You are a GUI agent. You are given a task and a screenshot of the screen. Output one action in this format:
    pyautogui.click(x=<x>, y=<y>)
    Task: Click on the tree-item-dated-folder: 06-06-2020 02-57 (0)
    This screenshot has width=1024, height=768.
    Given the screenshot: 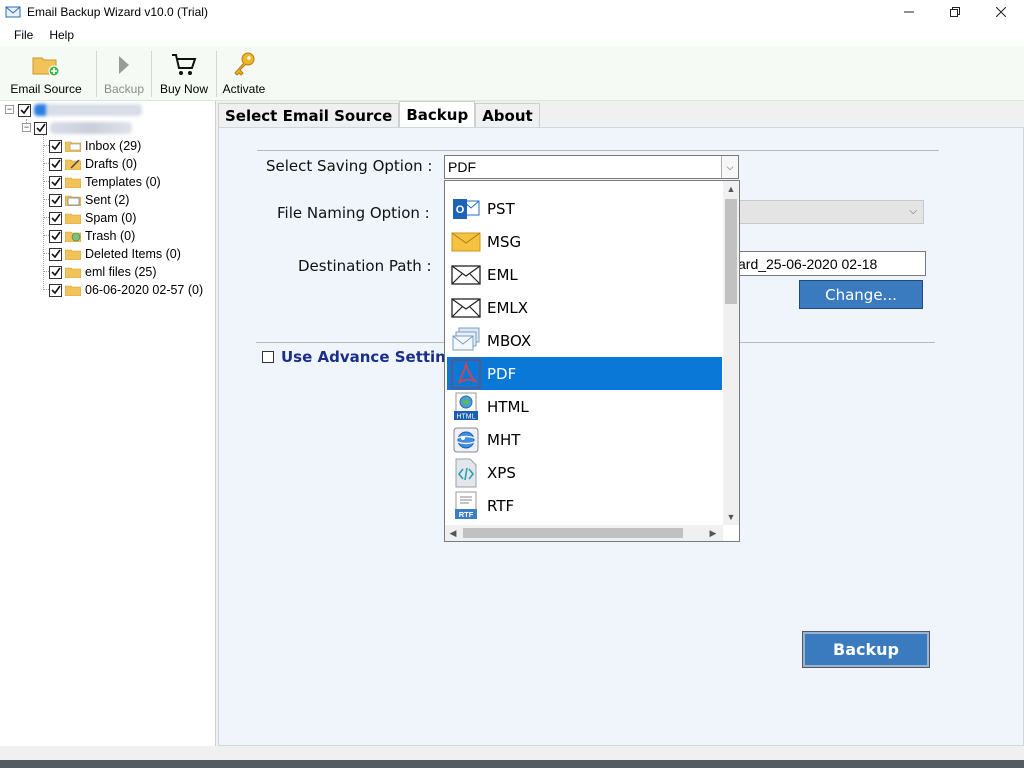 What is the action you would take?
    pyautogui.click(x=126, y=290)
    